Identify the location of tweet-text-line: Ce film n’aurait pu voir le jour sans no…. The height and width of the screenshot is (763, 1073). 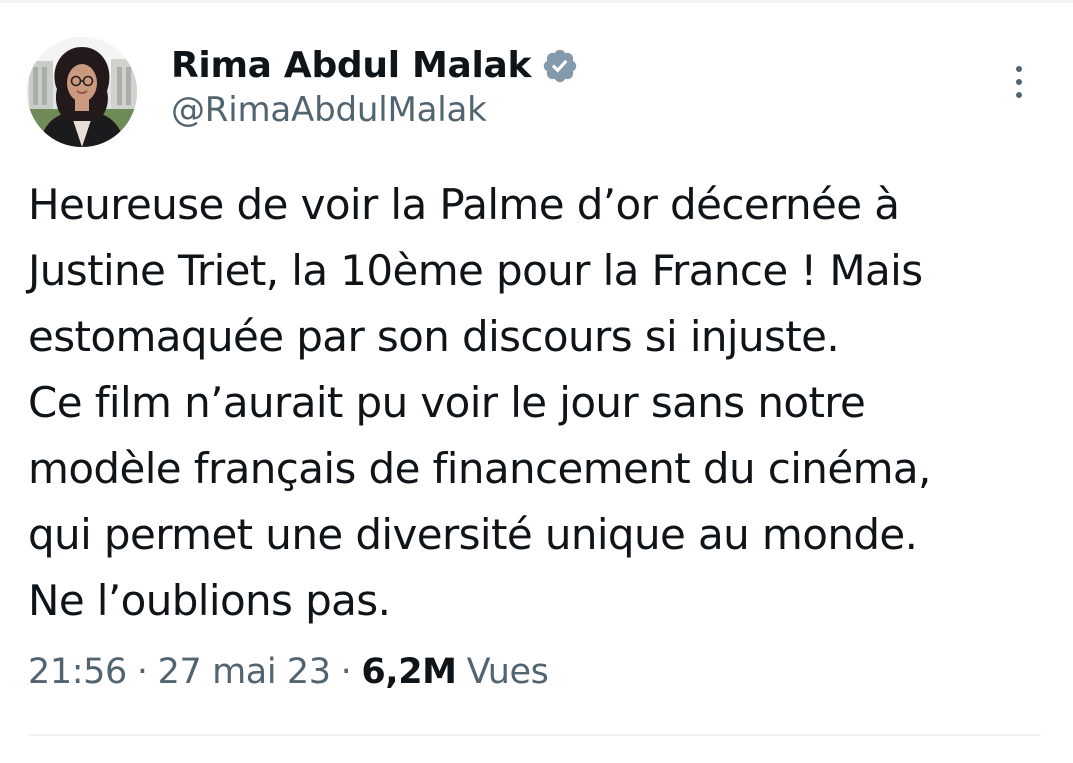
(447, 402).